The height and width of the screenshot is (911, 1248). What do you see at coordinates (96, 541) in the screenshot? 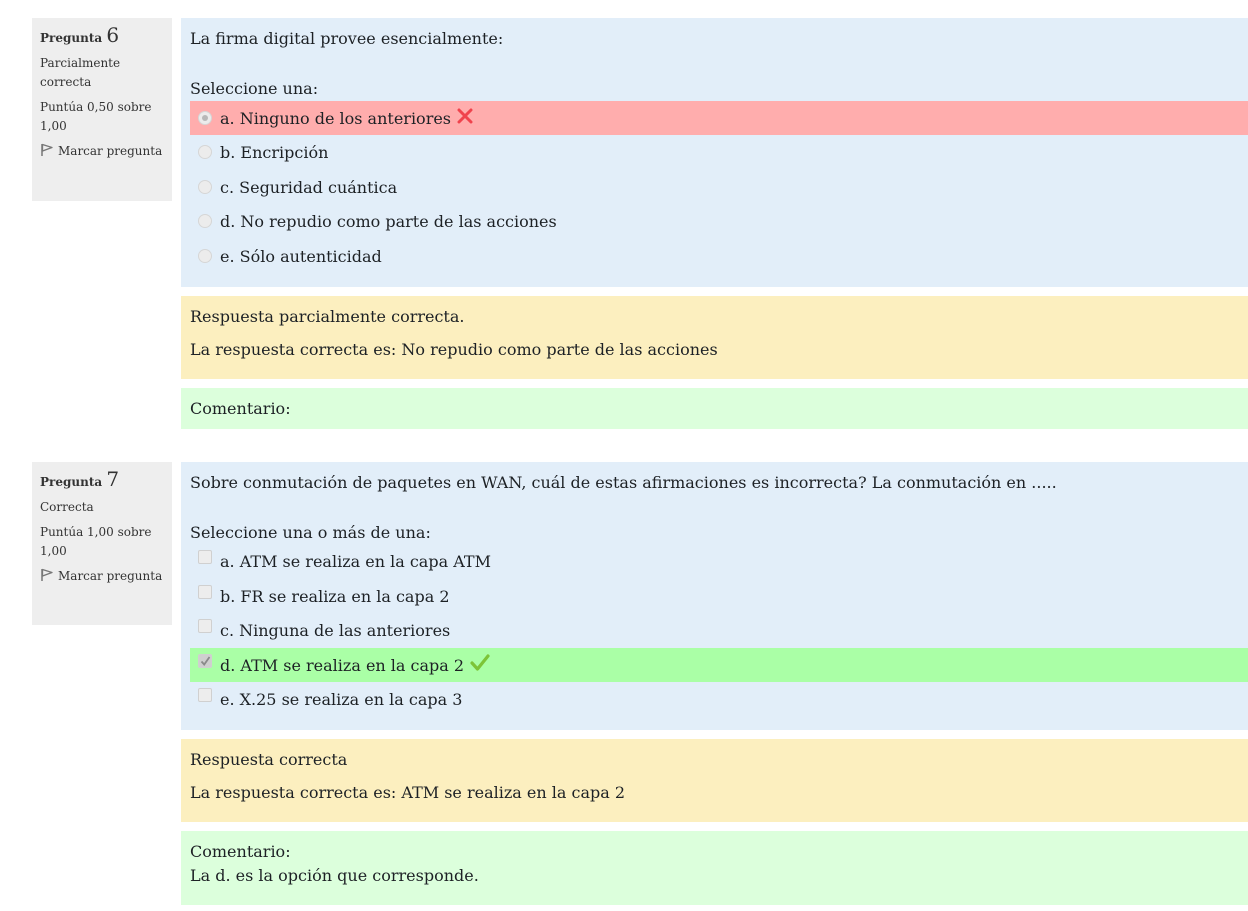
I see `question-grade: Puntúa 1,00 sobre 1,00` at bounding box center [96, 541].